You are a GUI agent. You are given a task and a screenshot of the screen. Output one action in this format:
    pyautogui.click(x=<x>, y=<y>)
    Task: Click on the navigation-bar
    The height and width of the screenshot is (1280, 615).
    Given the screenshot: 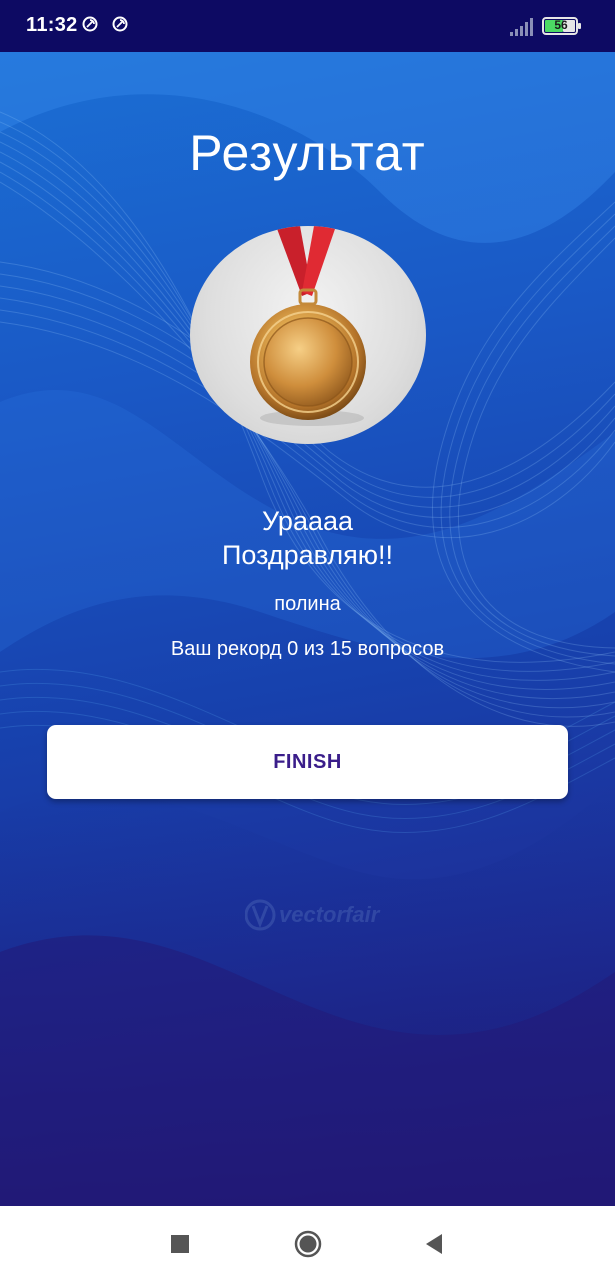 What is the action you would take?
    pyautogui.click(x=307, y=1243)
    